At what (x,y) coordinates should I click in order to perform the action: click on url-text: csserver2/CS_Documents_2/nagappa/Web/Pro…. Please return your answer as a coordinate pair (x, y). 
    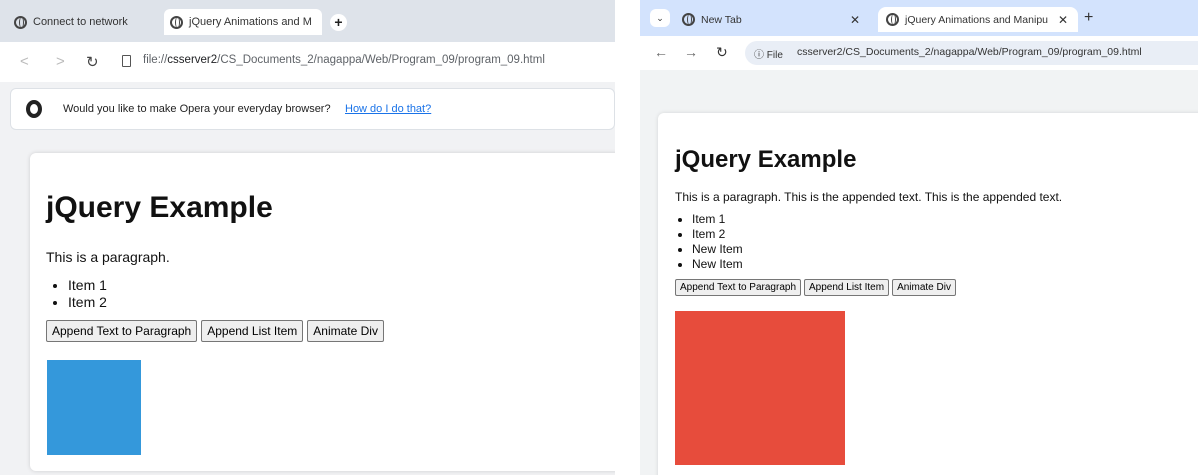
    Looking at the image, I should click on (969, 52).